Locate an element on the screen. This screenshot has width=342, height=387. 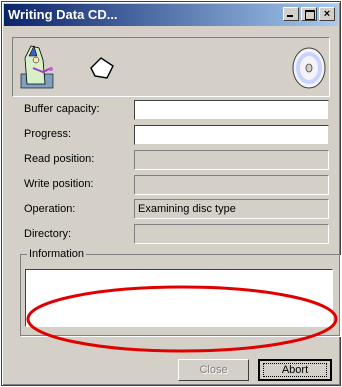
close-button-label: Close is located at coordinates (213, 370).